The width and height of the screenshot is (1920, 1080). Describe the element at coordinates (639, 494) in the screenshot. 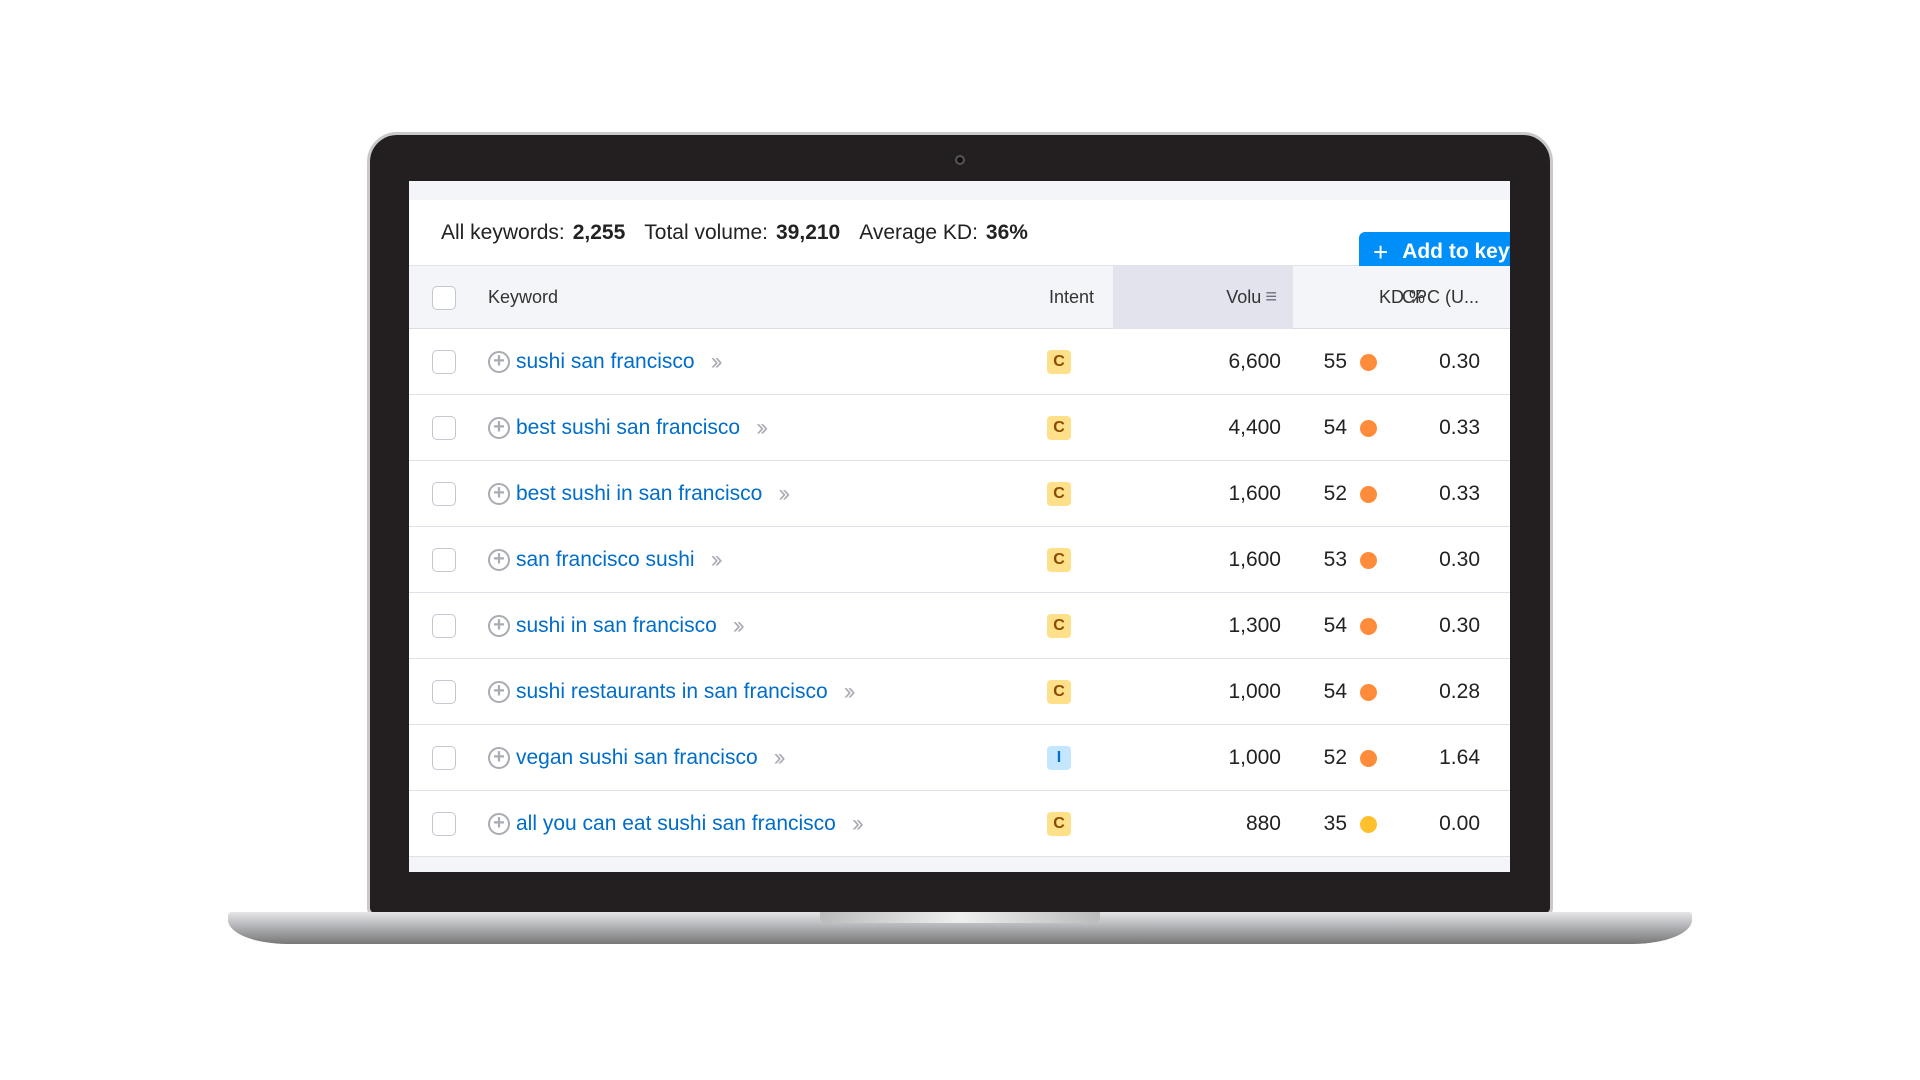

I see `keyword-link: best sushi in san francisco` at that location.